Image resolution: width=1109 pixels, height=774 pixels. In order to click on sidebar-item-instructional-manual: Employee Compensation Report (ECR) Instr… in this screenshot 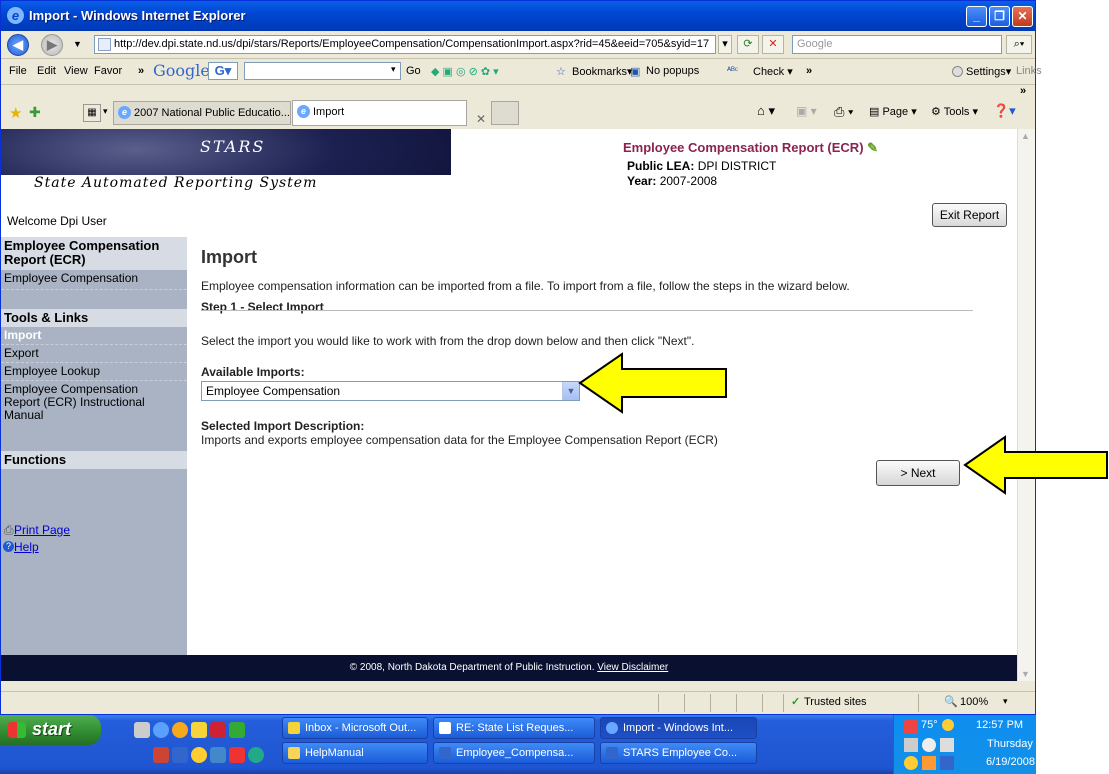, I will do `click(86, 405)`.